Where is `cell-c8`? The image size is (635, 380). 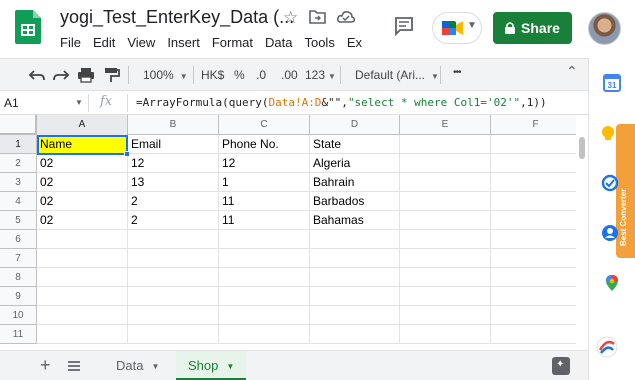 cell-c8 is located at coordinates (264, 277).